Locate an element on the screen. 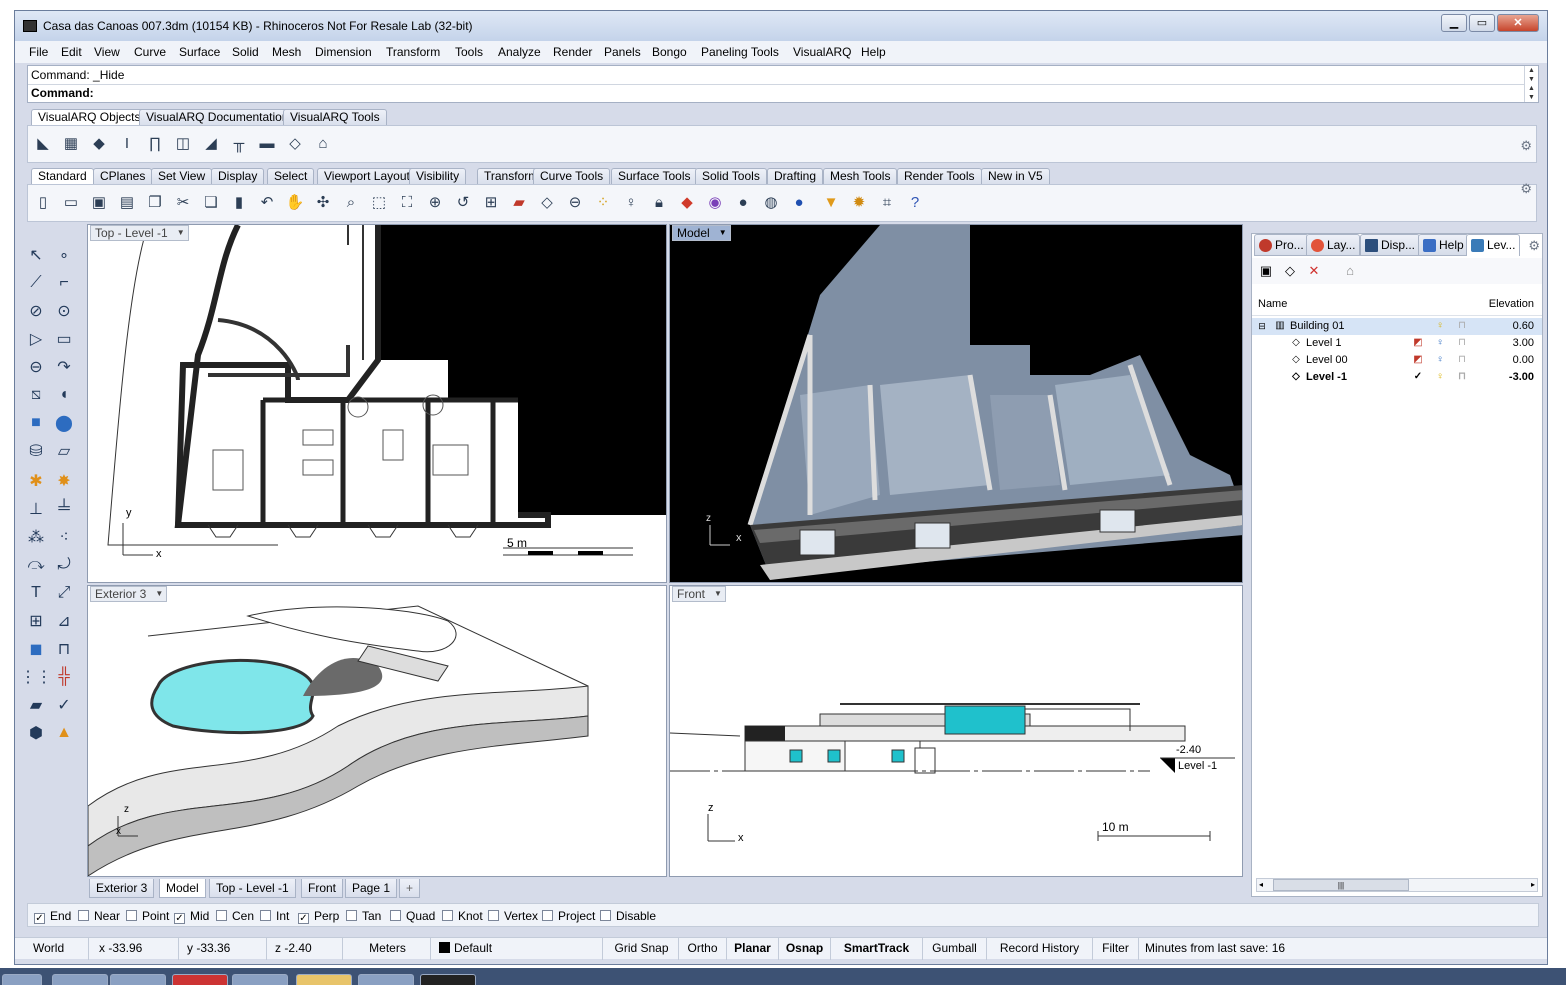 The image size is (1566, 985). status-gumball: Gumball is located at coordinates (955, 949).